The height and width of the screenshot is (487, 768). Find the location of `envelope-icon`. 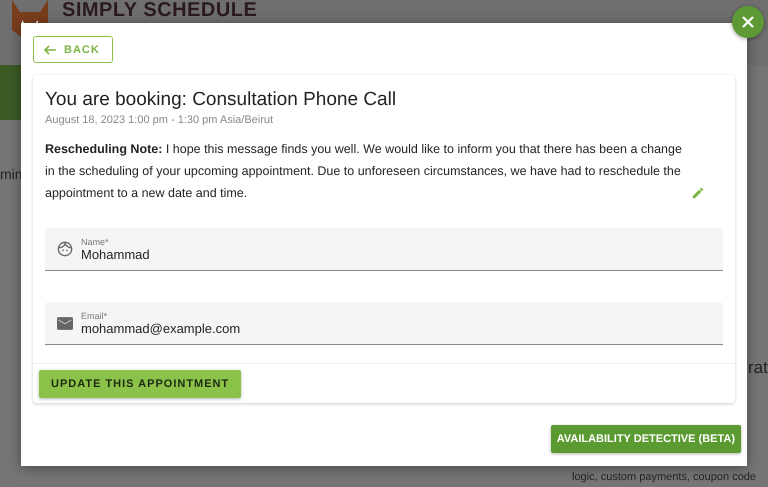

envelope-icon is located at coordinates (65, 323).